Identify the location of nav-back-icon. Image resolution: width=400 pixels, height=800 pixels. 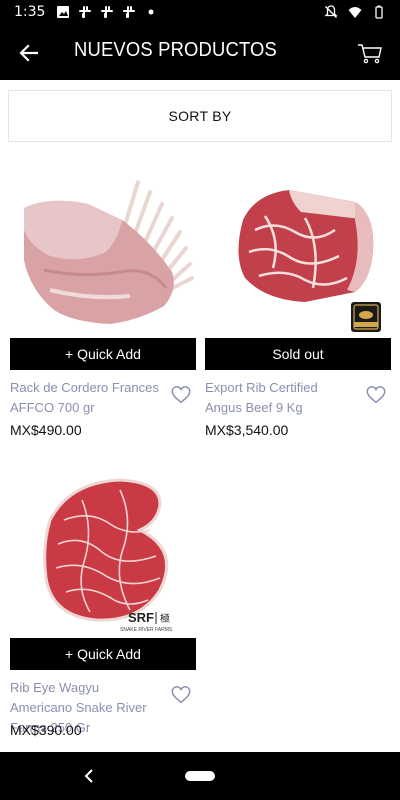
(90, 776).